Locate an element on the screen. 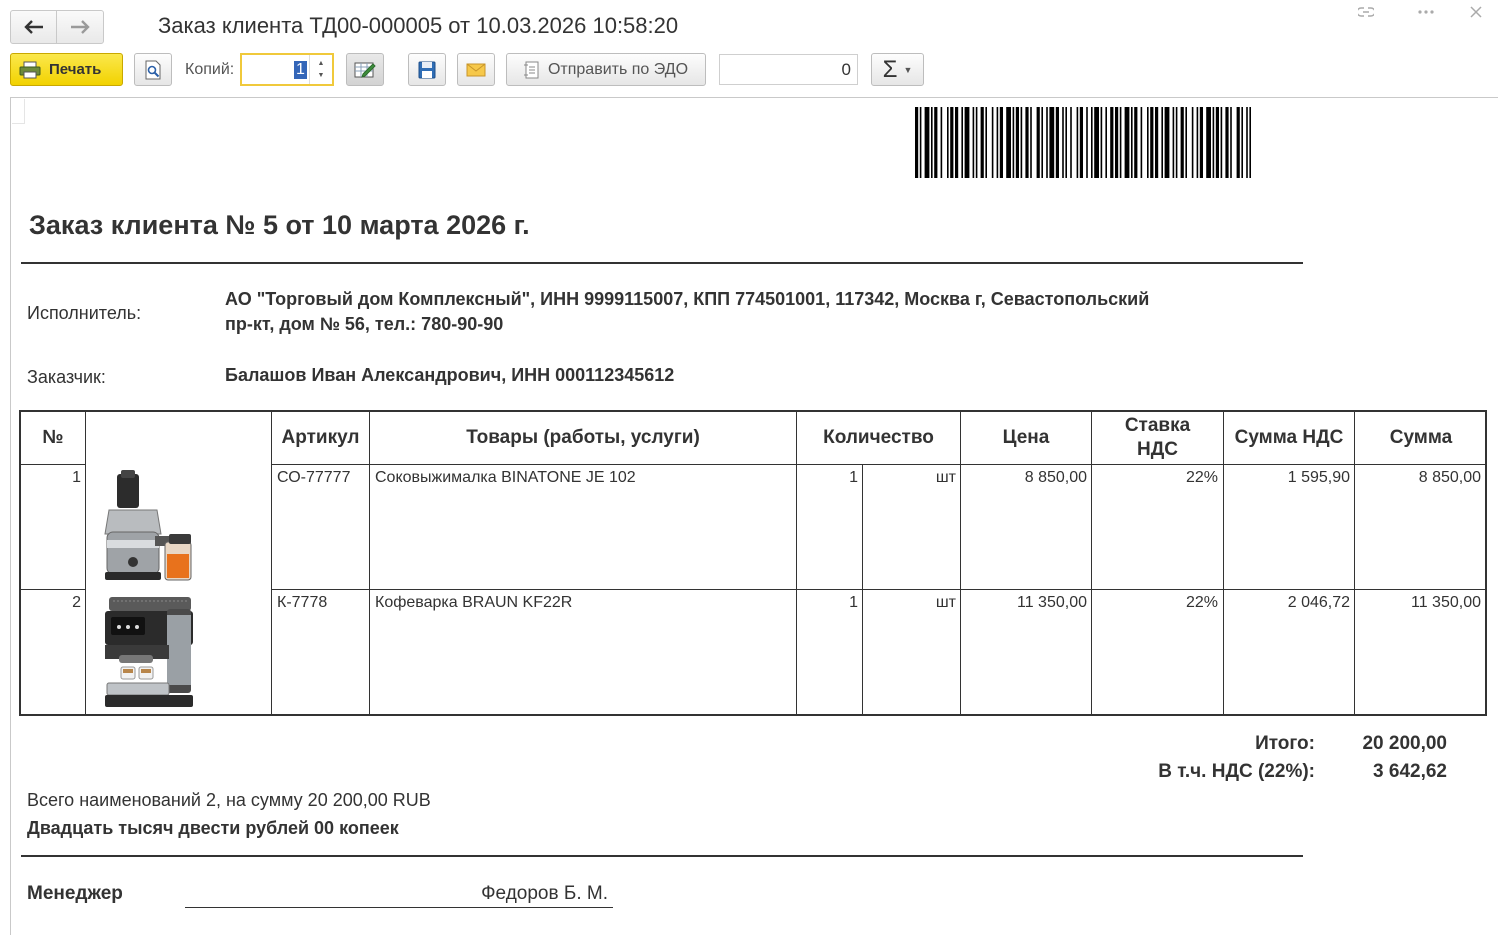  more-icon is located at coordinates (1426, 12).